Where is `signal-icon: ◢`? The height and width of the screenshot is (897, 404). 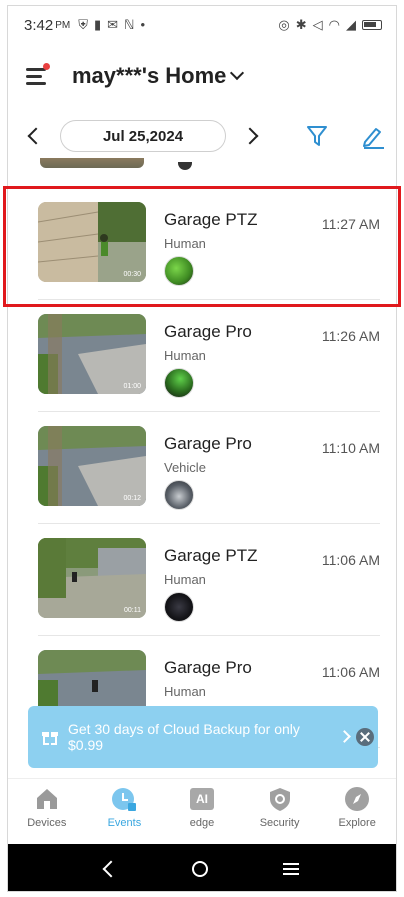
signal-icon: ◢ is located at coordinates (351, 24).